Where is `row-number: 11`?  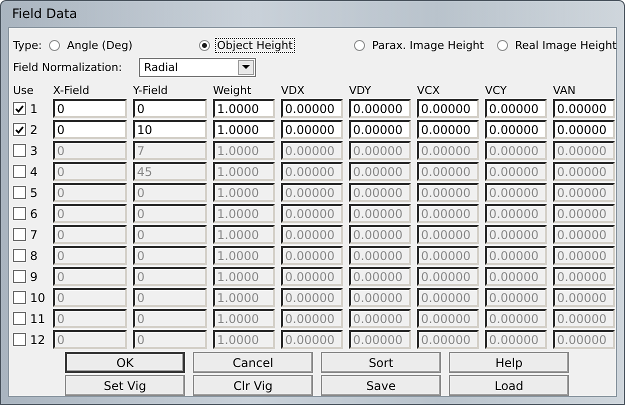 row-number: 11 is located at coordinates (38, 319).